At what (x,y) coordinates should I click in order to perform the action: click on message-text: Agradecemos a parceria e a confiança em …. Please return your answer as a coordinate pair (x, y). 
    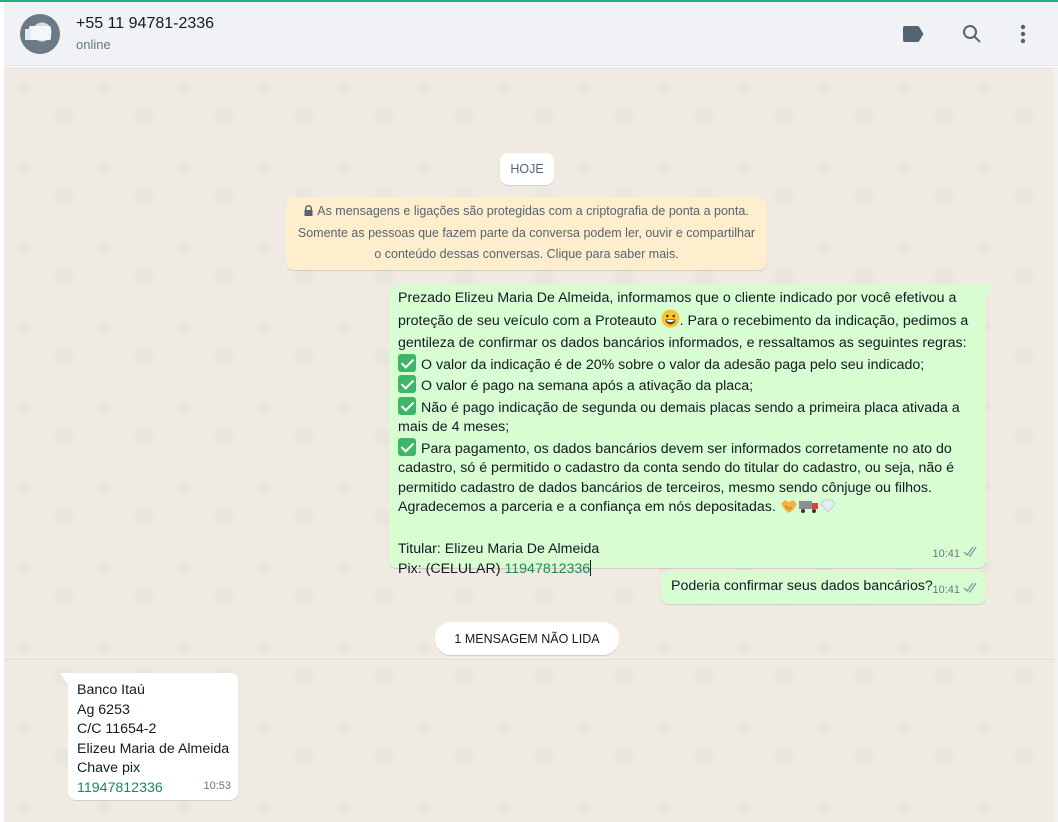
    Looking at the image, I should click on (589, 507).